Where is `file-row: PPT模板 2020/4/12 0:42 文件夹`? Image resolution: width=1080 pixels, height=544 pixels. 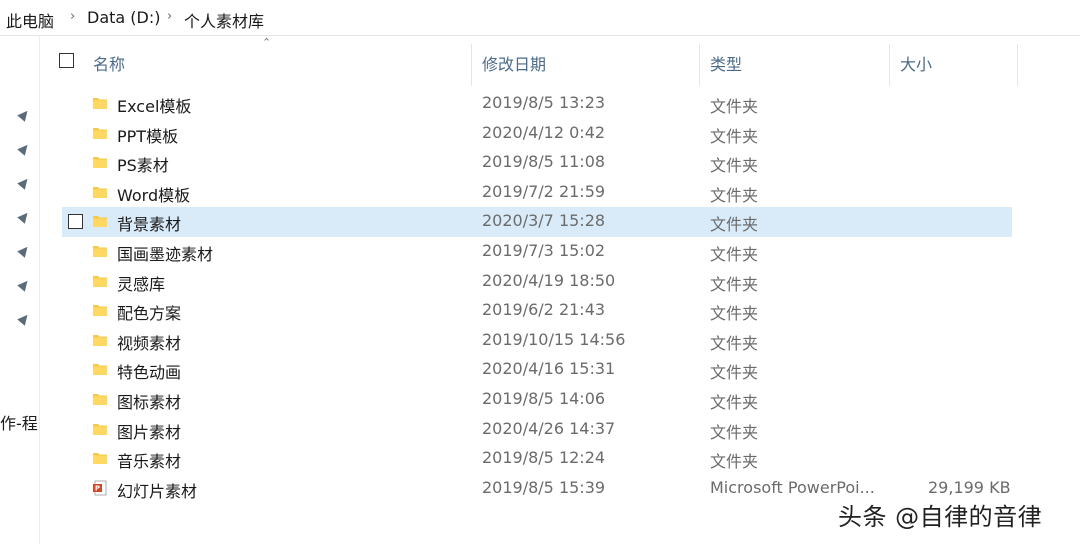
file-row: PPT模板 2020/4/12 0:42 文件夹 is located at coordinates (537, 134).